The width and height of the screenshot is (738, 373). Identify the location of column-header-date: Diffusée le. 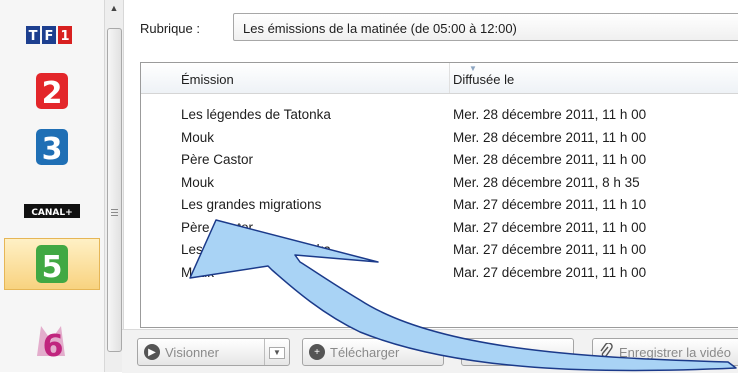
(483, 78).